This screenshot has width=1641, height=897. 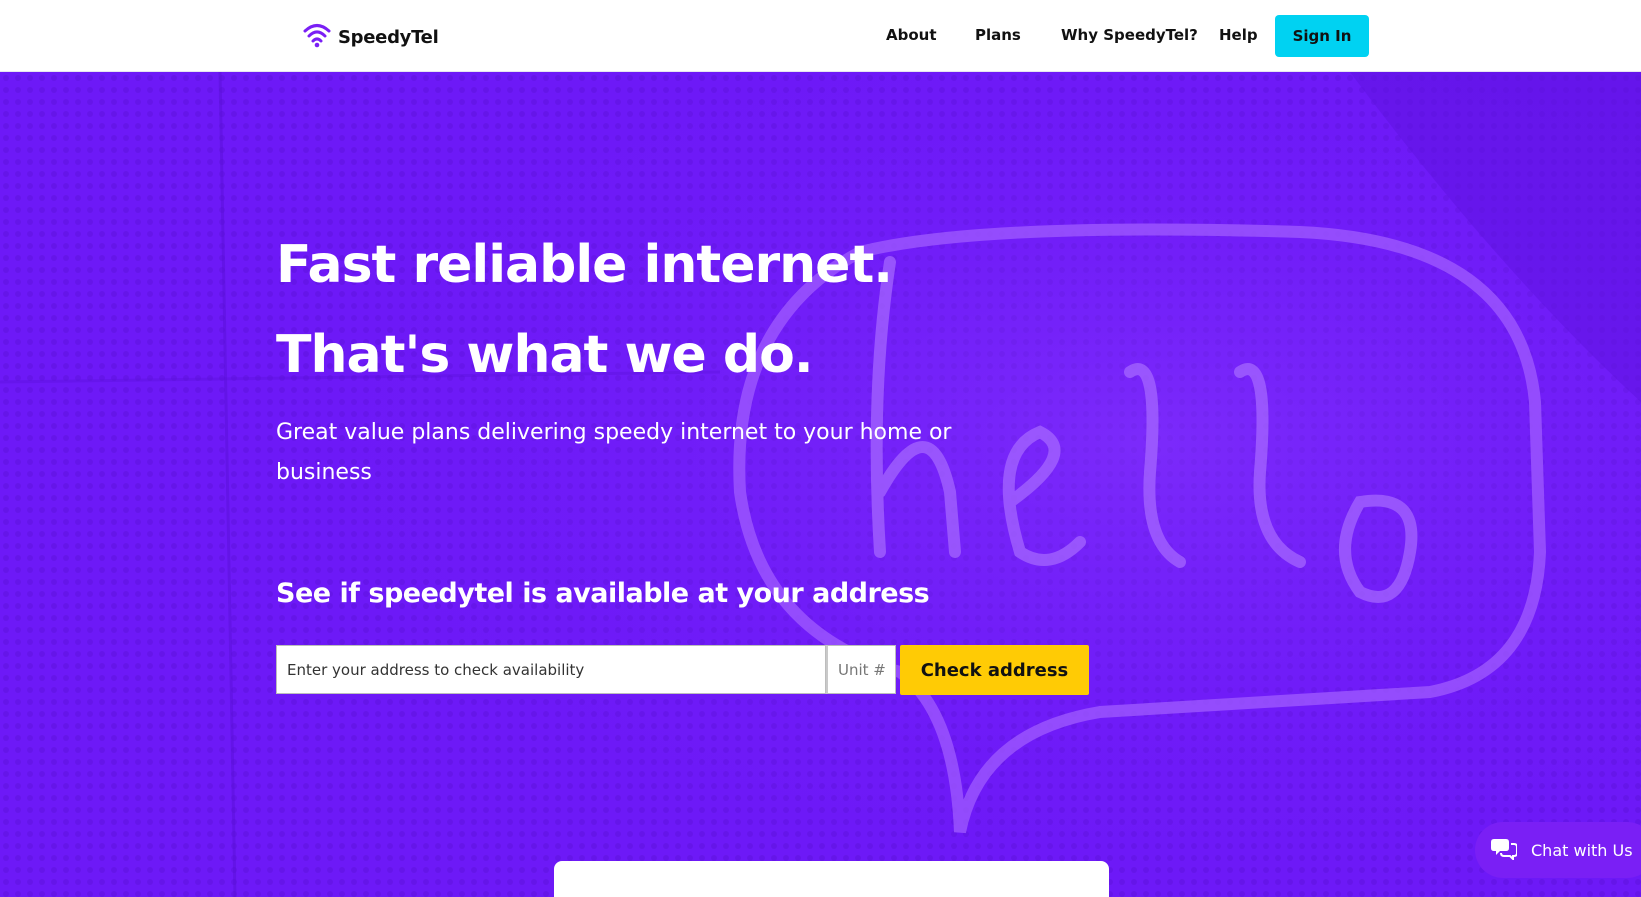 I want to click on main-nav: About Plans Why SpeedyTel? Help Sign In, so click(x=820, y=36).